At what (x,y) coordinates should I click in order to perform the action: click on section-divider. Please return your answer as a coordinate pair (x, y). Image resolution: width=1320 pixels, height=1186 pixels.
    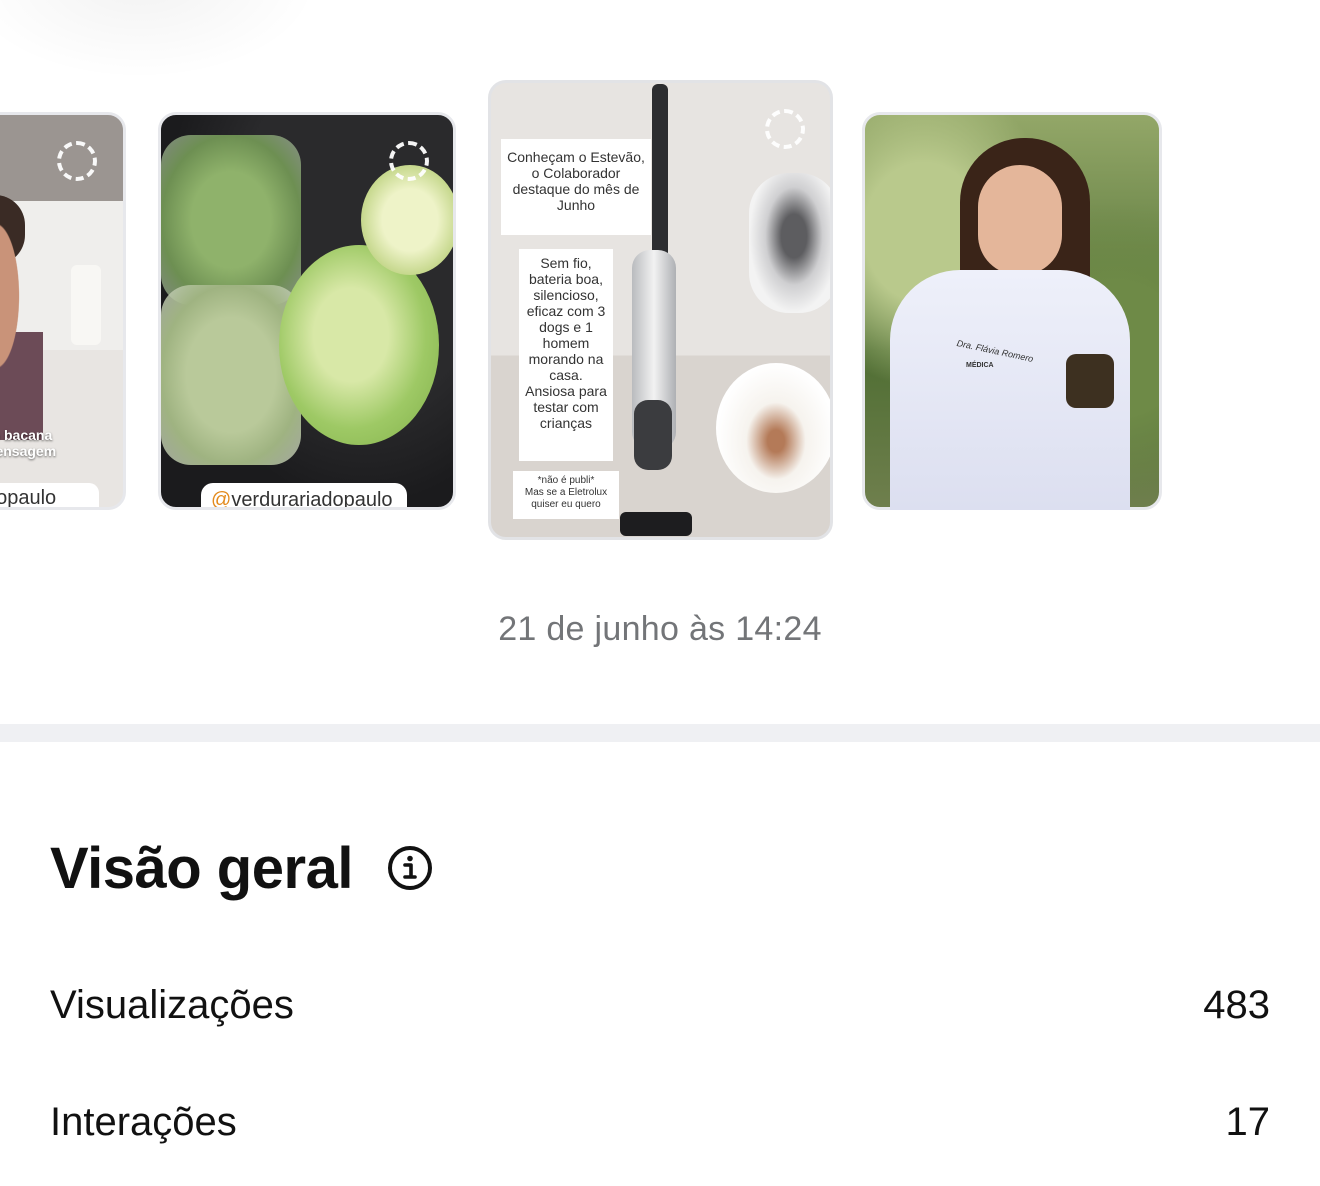
    Looking at the image, I should click on (660, 733).